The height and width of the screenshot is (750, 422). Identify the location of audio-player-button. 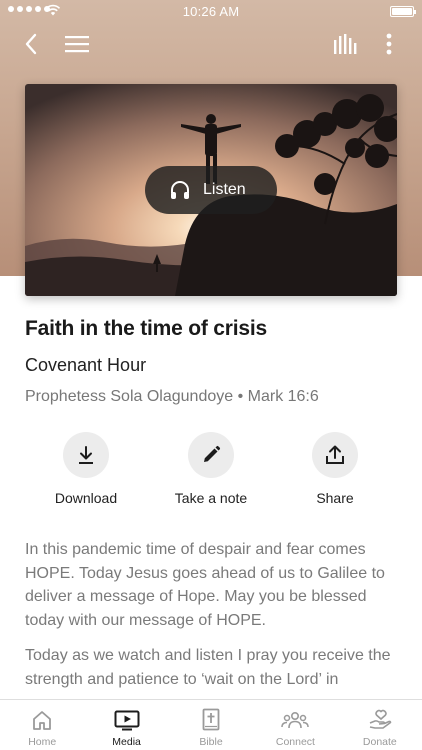
(345, 44).